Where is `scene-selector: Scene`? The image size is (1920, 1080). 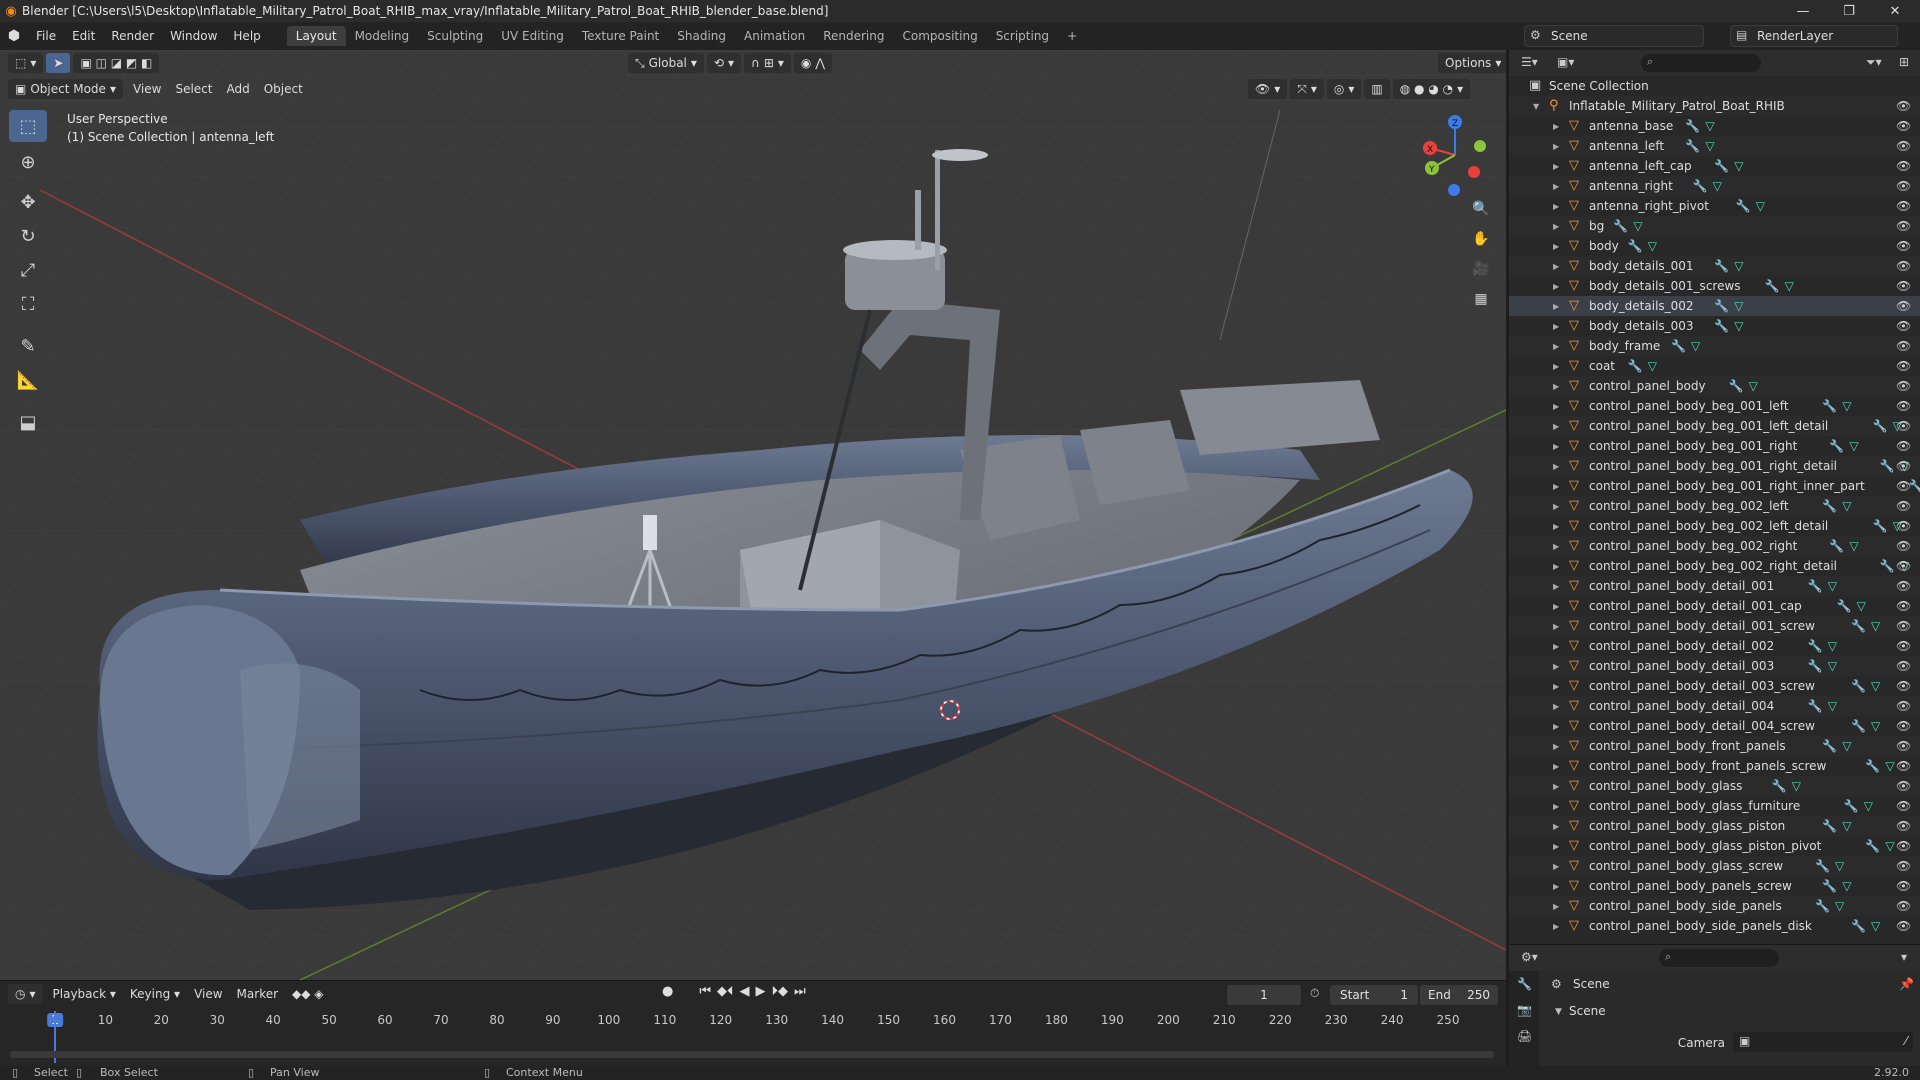
scene-selector: Scene is located at coordinates (1614, 36).